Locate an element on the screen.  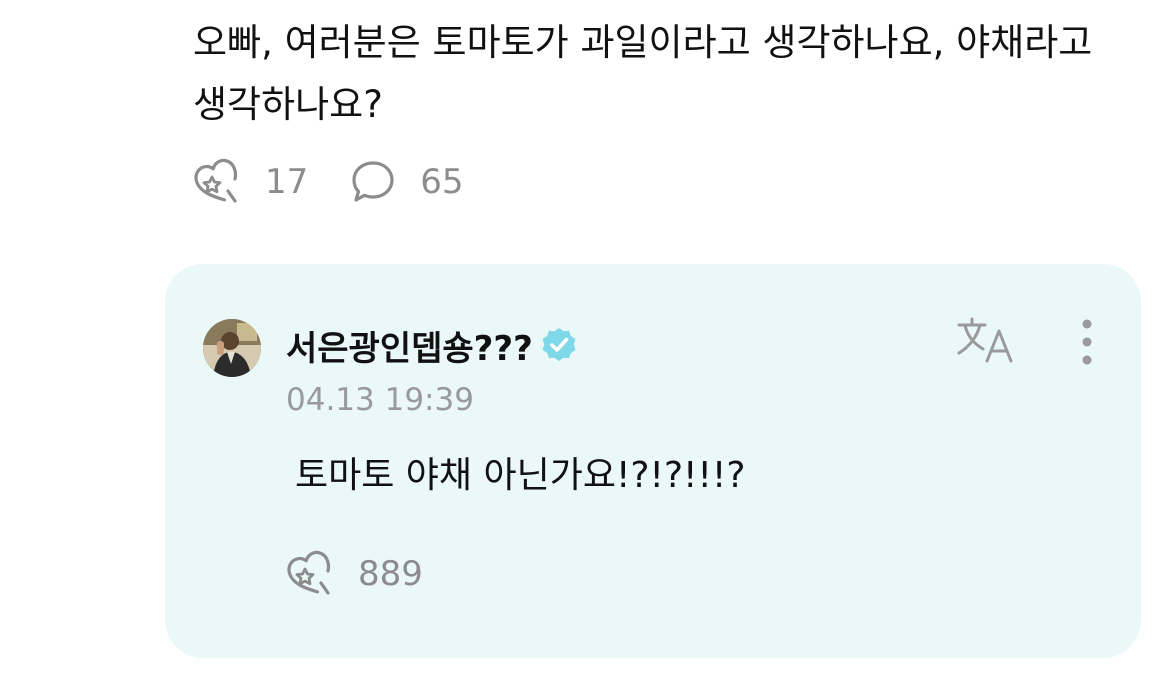
more-options-button is located at coordinates (1087, 344).